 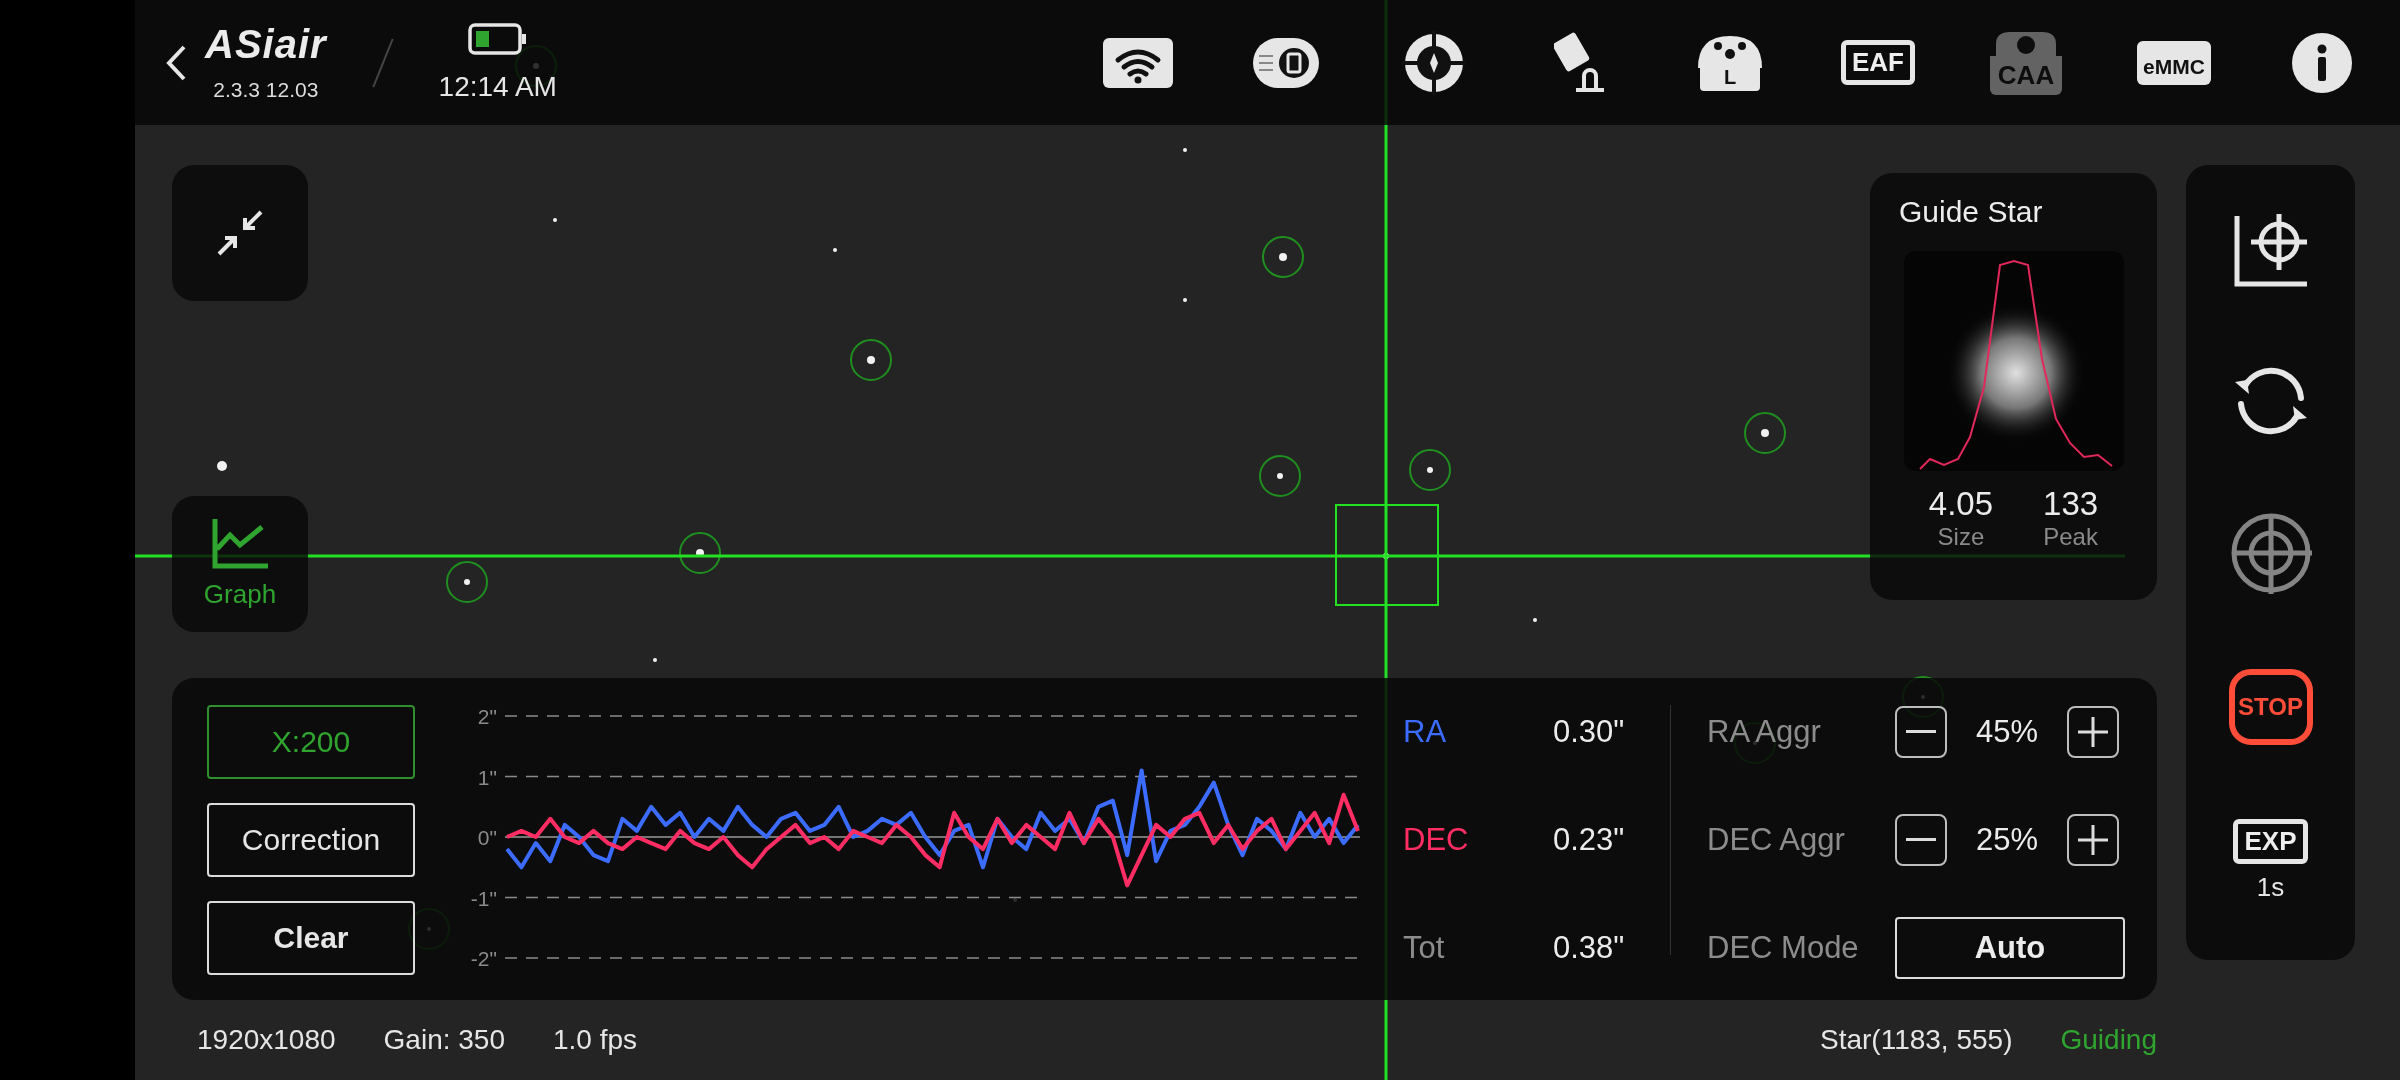 I want to click on stat-value: 4.05, so click(x=1961, y=504).